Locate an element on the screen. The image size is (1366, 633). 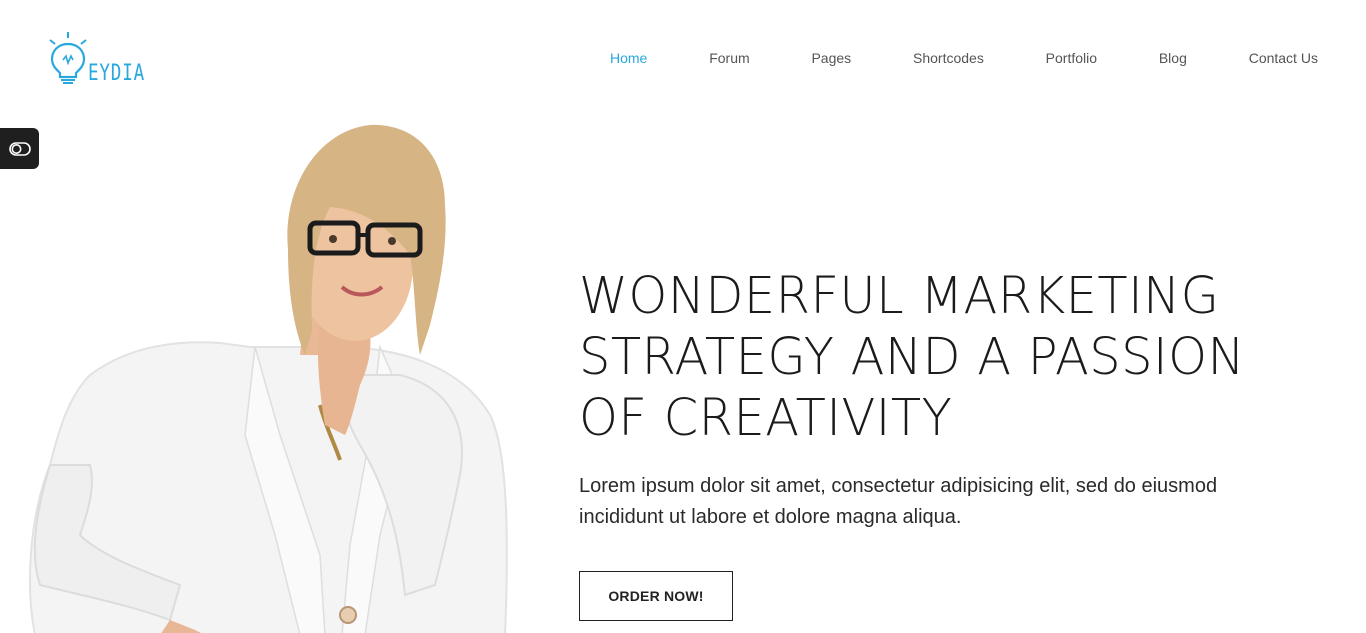
hero-title-line: WONDERFUL MARKETING is located at coordinates (899, 296).